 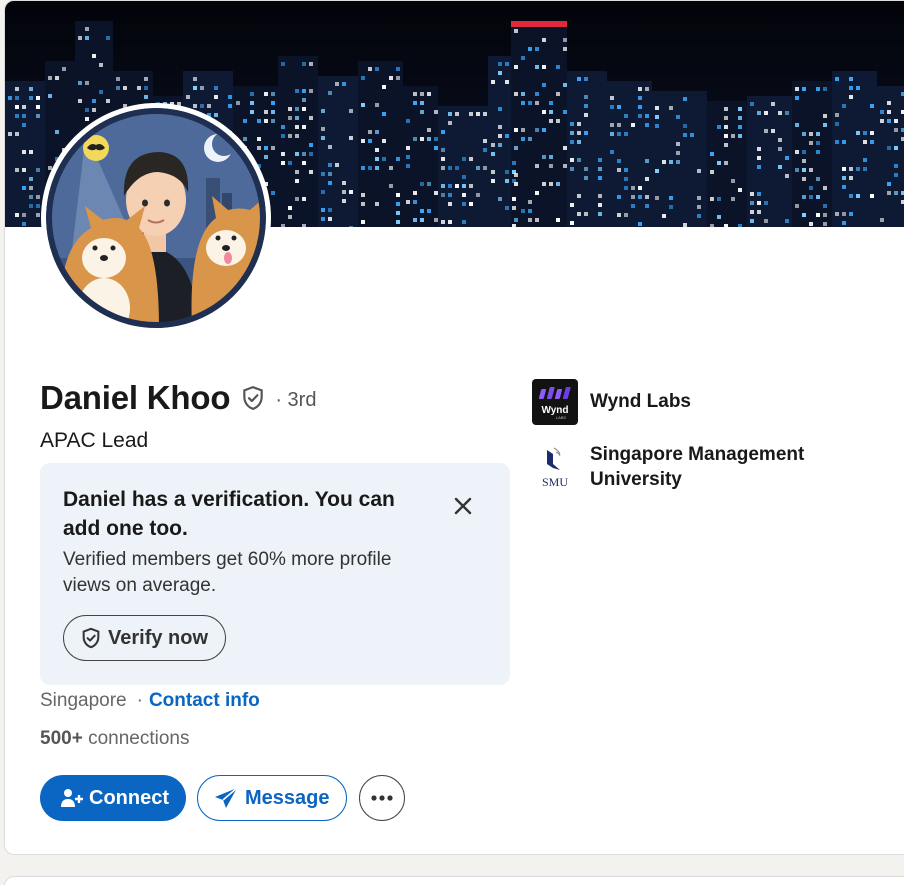 I want to click on contact-info-link: Contact info, so click(x=204, y=701).